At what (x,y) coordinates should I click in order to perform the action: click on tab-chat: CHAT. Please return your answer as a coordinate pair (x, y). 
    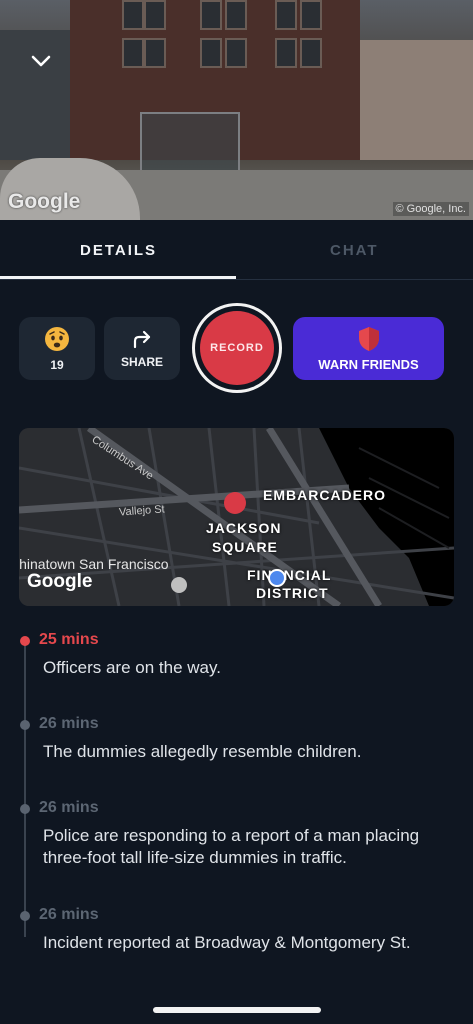
    Looking at the image, I should click on (354, 250).